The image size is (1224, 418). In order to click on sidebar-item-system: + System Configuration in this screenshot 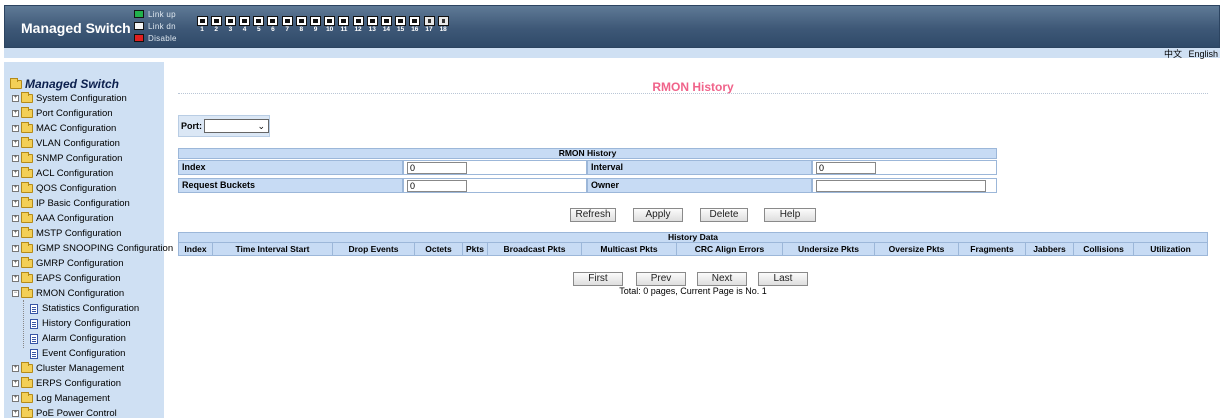, I will do `click(69, 98)`.